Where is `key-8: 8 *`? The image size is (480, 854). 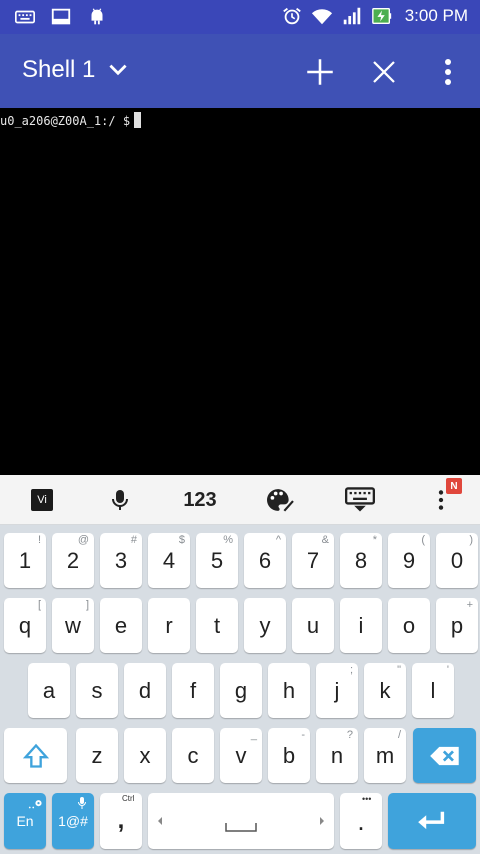
key-8: 8 * is located at coordinates (361, 560).